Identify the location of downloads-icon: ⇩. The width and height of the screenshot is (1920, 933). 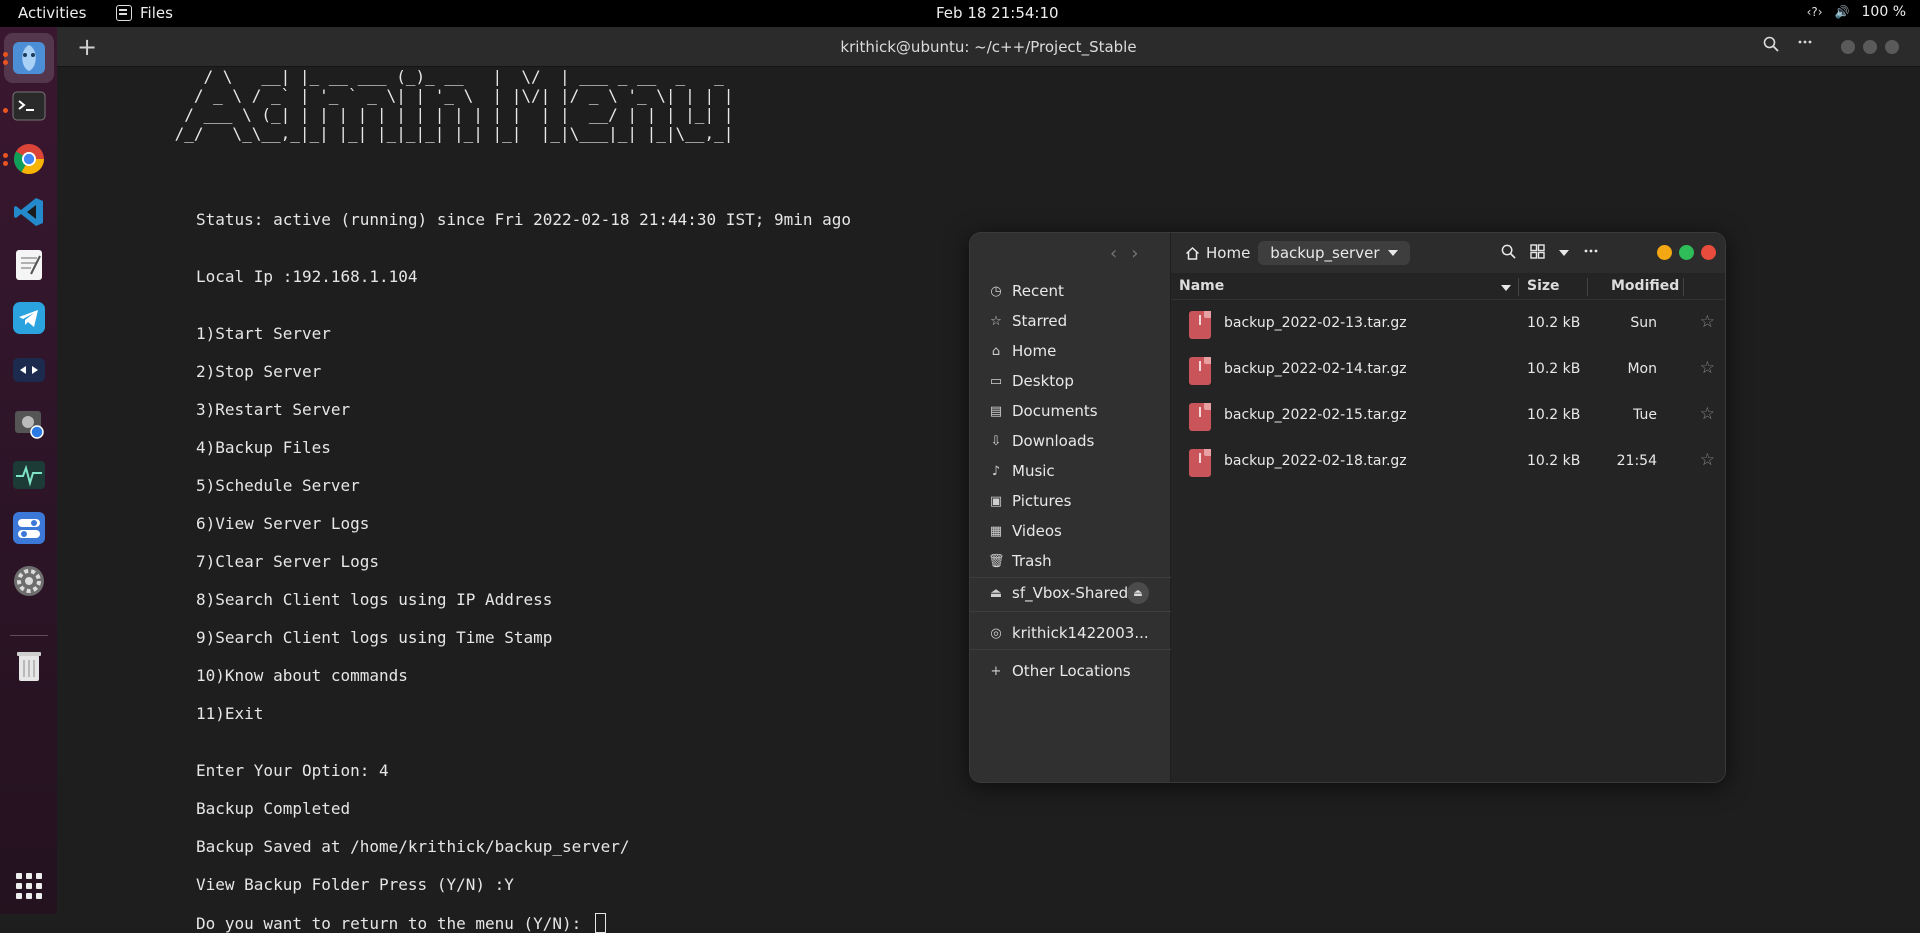
(996, 441).